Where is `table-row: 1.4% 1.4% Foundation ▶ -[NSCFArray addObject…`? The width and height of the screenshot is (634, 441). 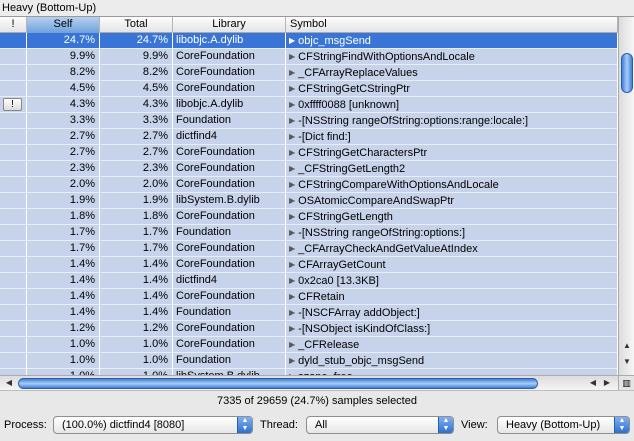
table-row: 1.4% 1.4% Foundation ▶ -[NSCFArray addObject… is located at coordinates (309, 313).